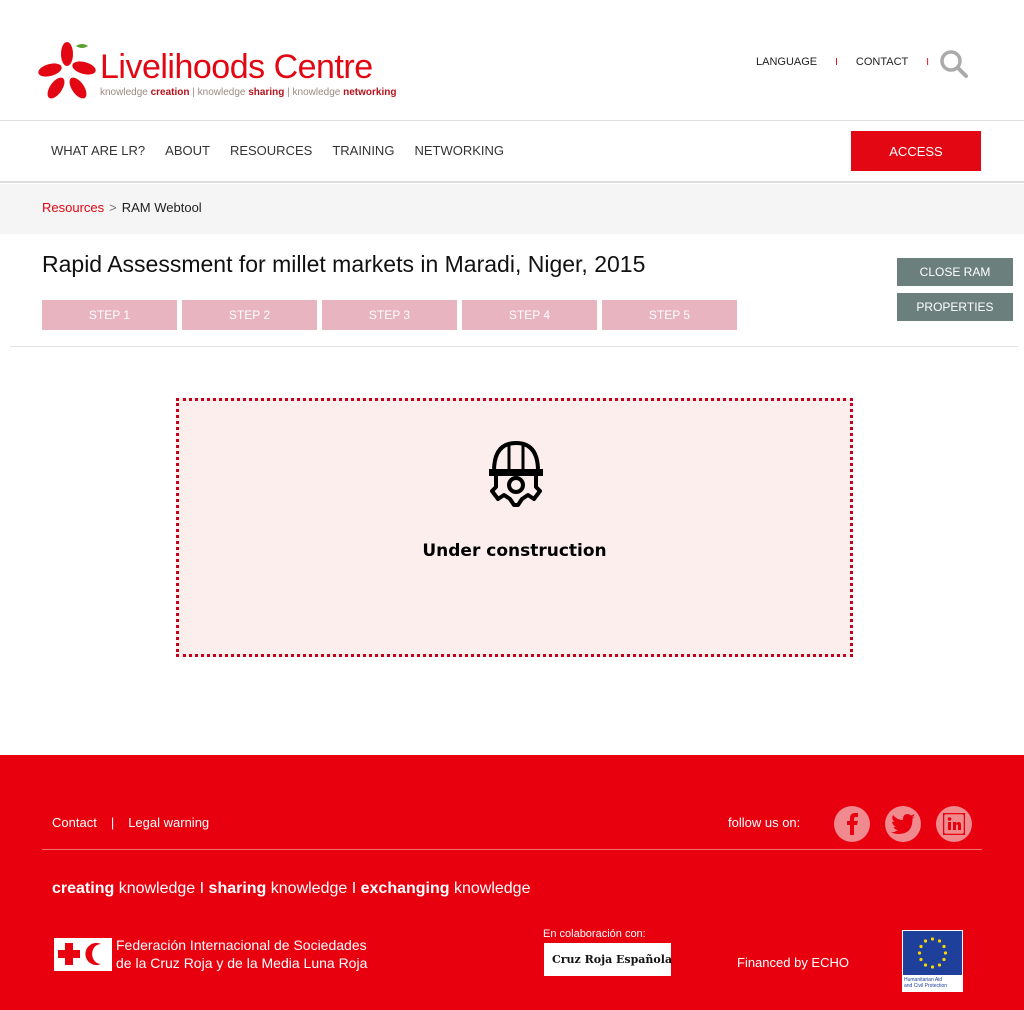  What do you see at coordinates (249, 315) in the screenshot?
I see `step-2-tab: STEP 2` at bounding box center [249, 315].